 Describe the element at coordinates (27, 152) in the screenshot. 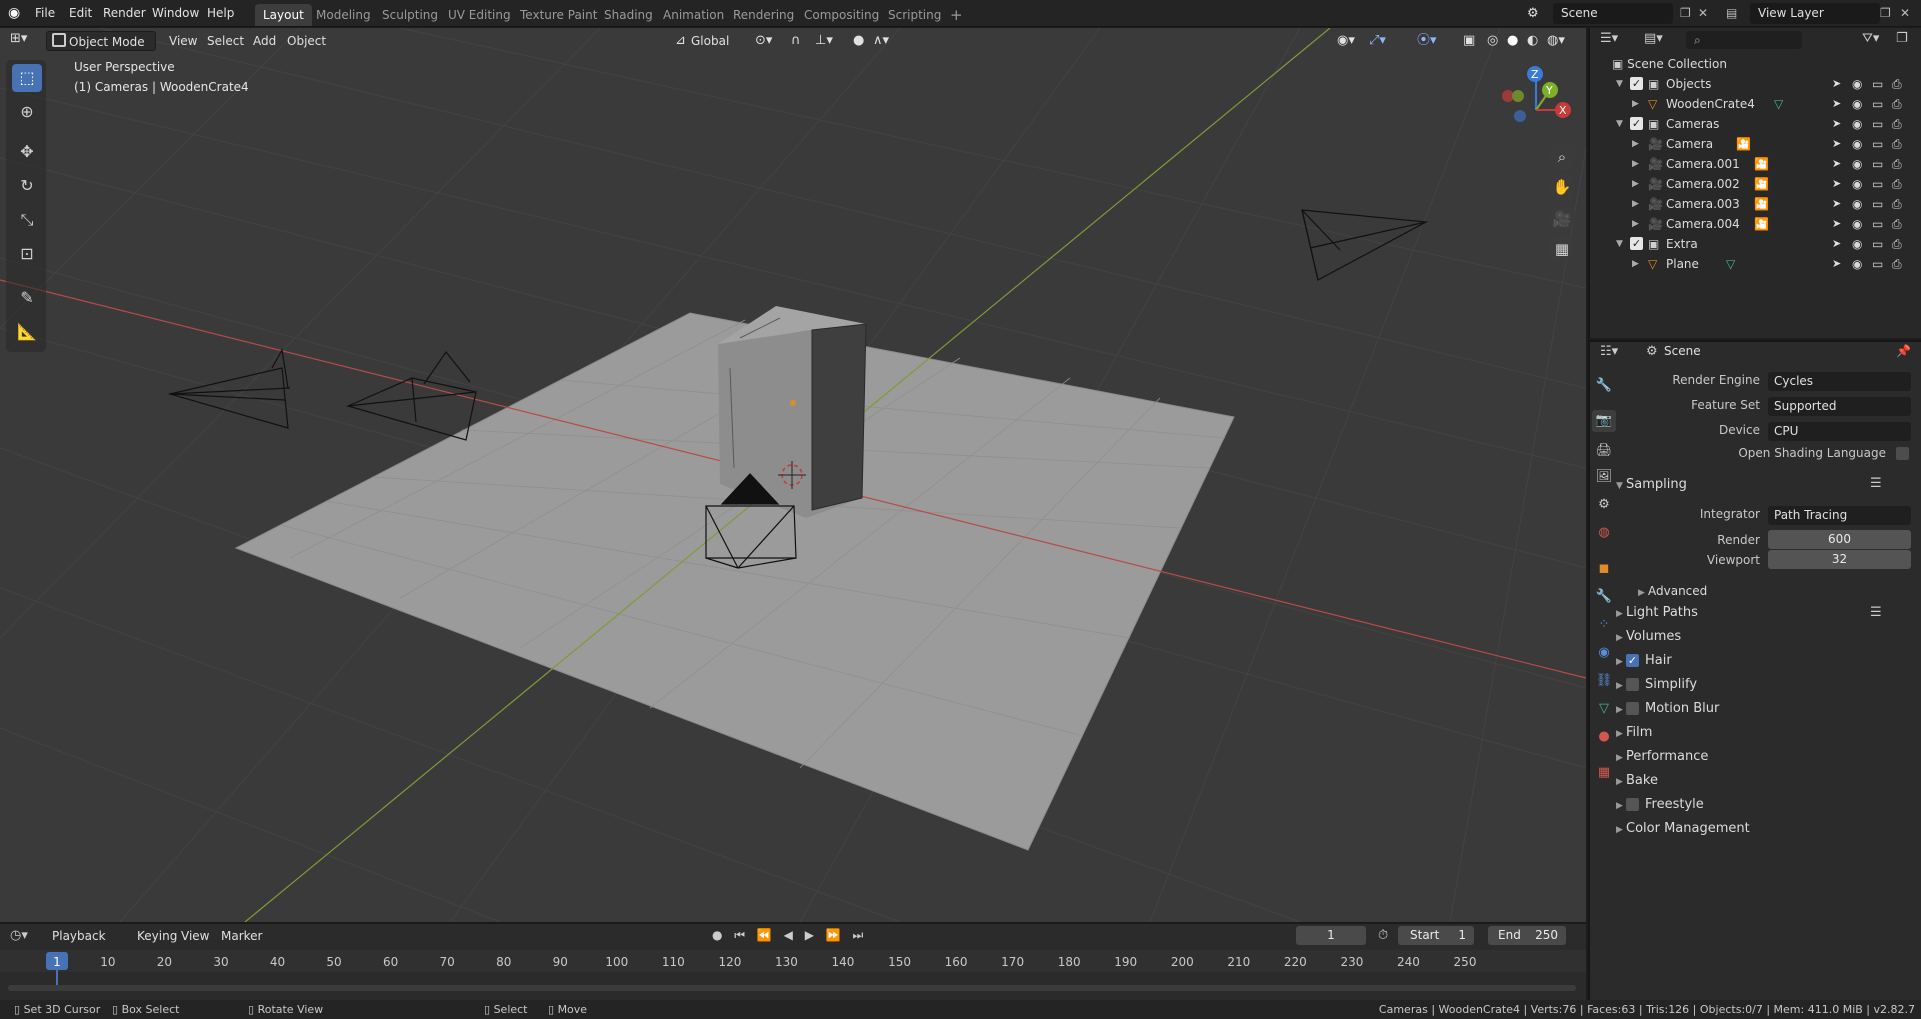

I see `move-icon: ✥` at that location.